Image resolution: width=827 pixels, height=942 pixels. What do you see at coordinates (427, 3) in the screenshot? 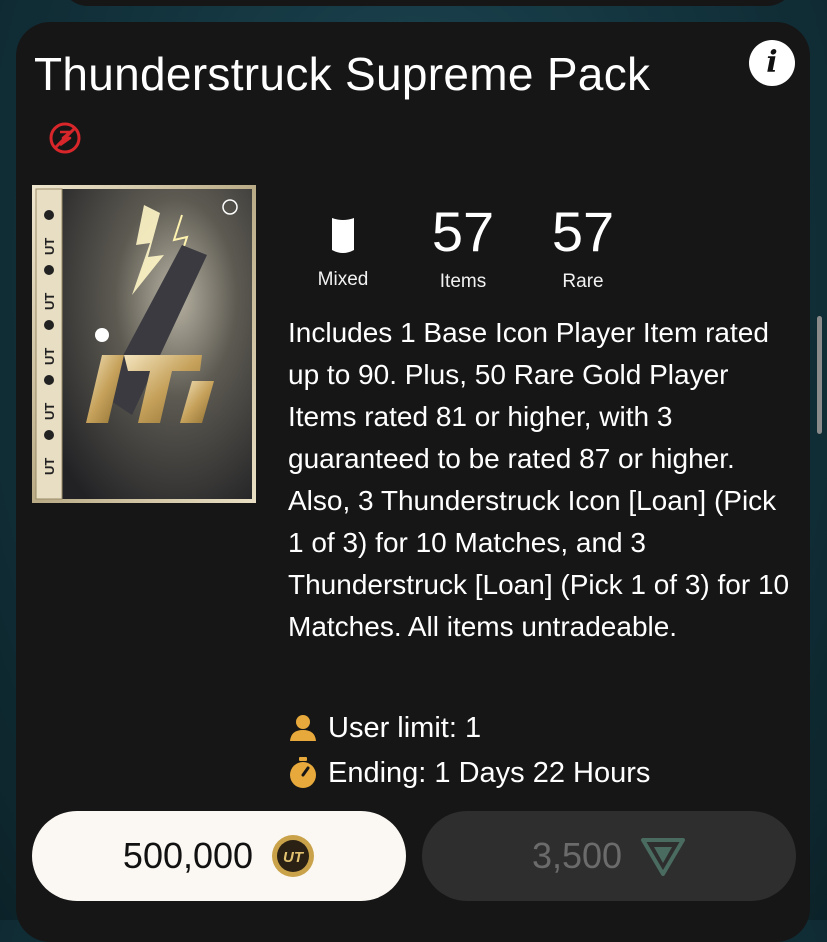
I see `previous-card-edge` at bounding box center [427, 3].